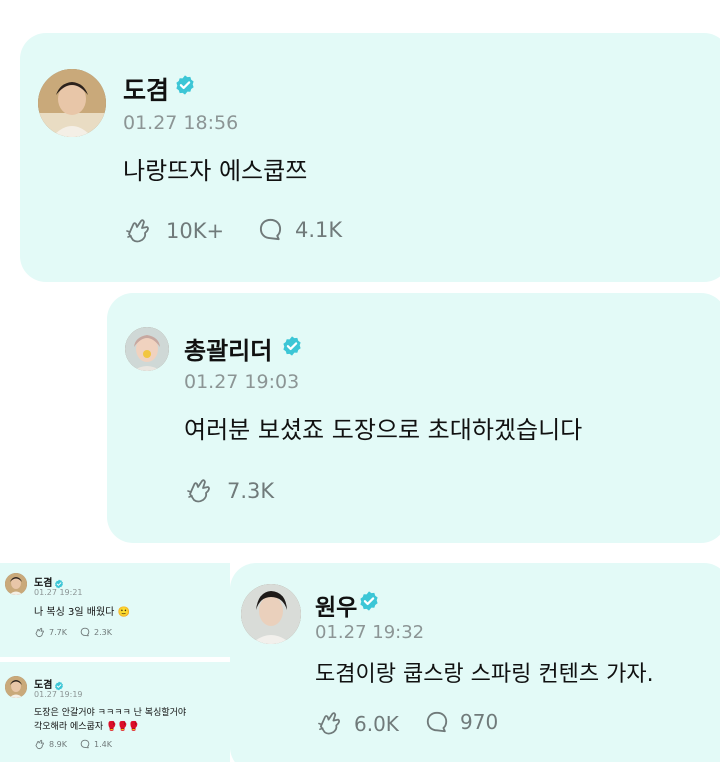 Image resolution: width=720 pixels, height=762 pixels. I want to click on emoji: 🥊🥊🥊, so click(122, 727).